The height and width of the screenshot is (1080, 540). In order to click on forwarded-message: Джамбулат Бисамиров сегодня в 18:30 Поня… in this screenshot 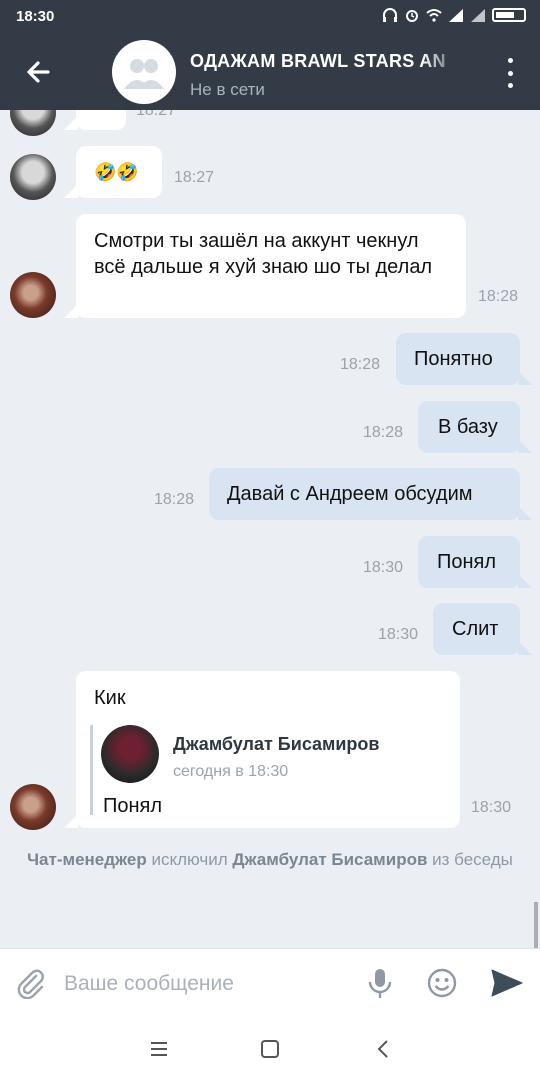, I will do `click(255, 771)`.